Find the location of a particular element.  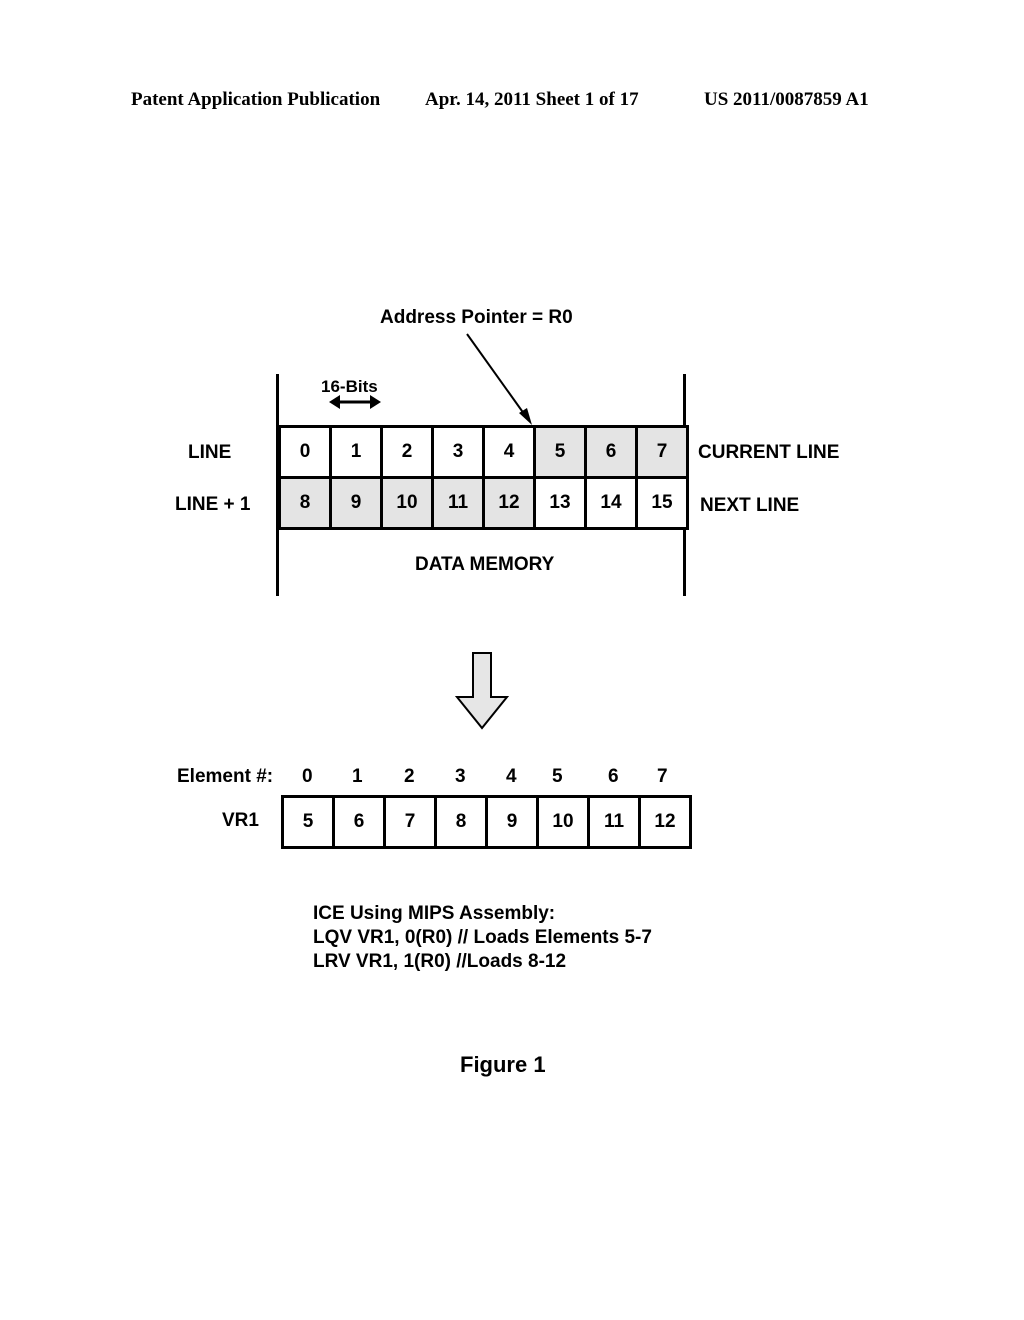

memory-cell: 8 is located at coordinates (305, 503).